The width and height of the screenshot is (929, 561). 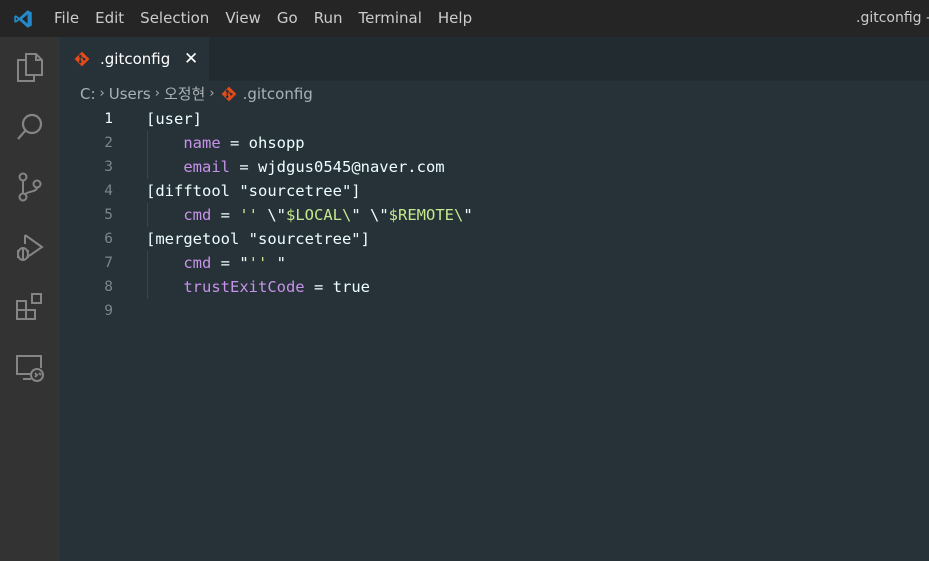 I want to click on code-token: = wjdgus0545@naver.com, so click(x=337, y=167).